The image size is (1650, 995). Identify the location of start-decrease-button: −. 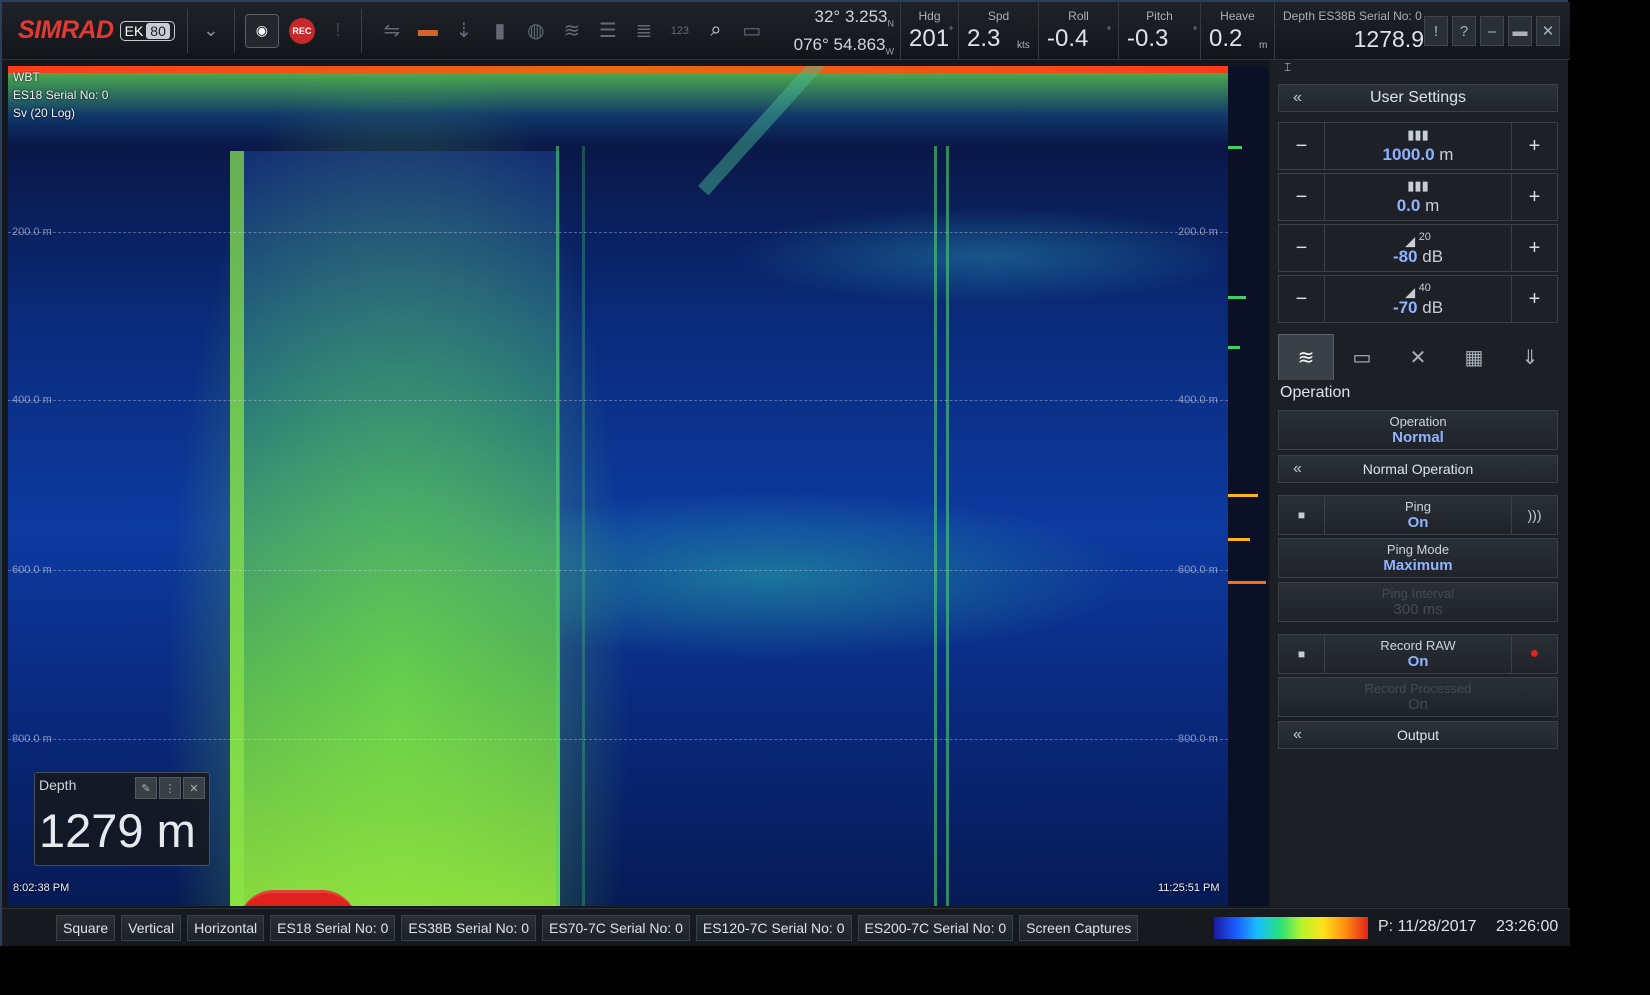
(1302, 197).